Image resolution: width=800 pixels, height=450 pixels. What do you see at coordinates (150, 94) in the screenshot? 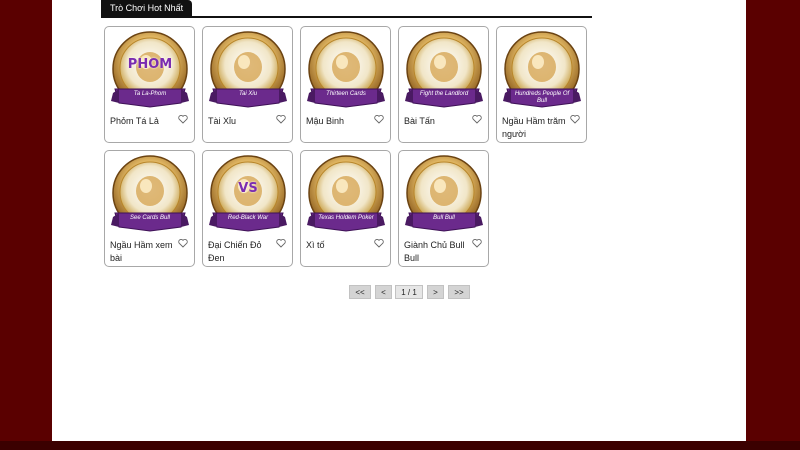
I see `game-badge-label: Ta La-Phom` at bounding box center [150, 94].